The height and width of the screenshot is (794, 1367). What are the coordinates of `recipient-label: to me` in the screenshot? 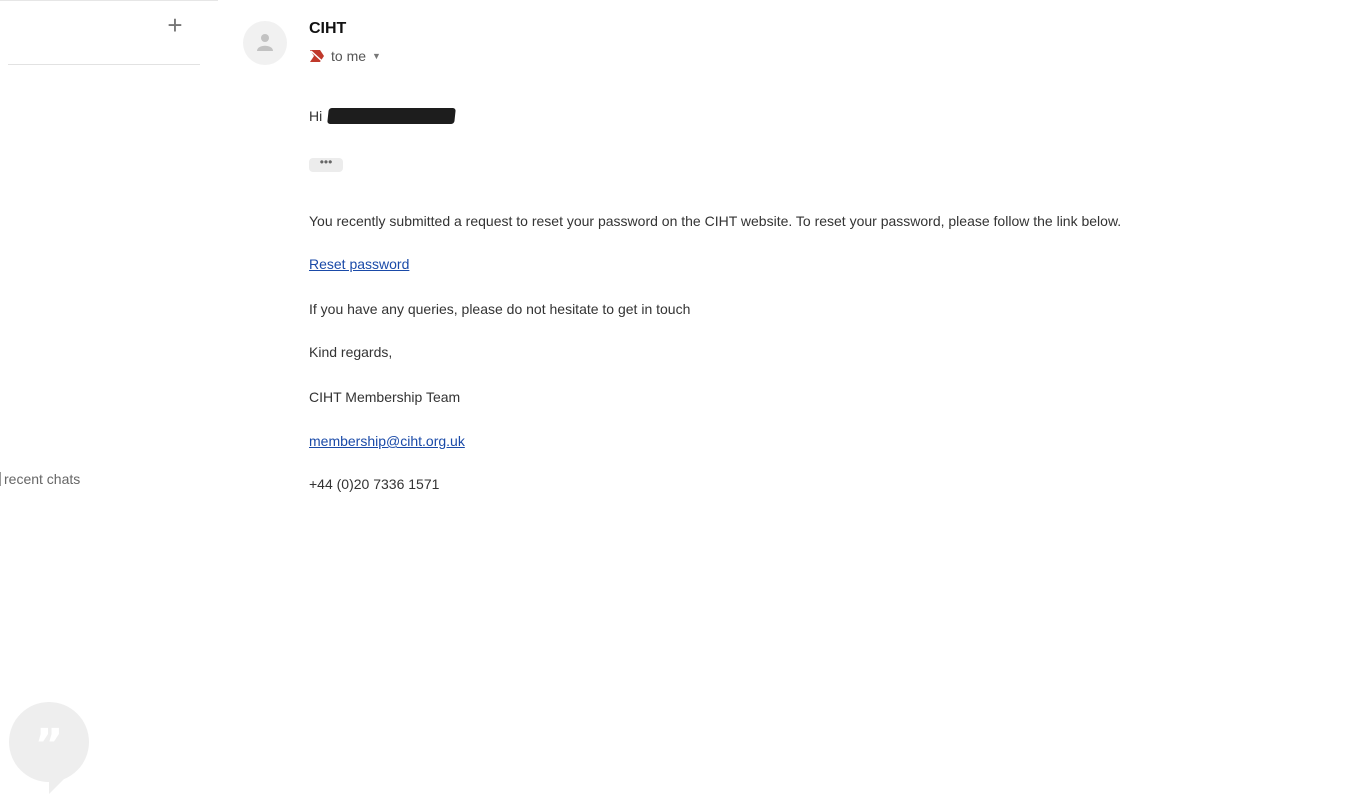 It's located at (349, 56).